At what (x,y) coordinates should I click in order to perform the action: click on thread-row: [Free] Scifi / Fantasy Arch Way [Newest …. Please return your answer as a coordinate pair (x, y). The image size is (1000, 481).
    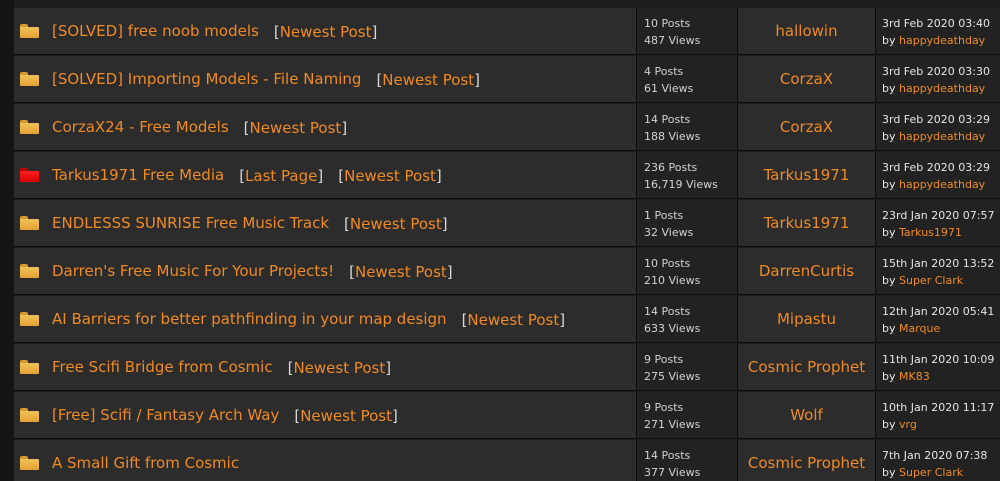
    Looking at the image, I should click on (507, 415).